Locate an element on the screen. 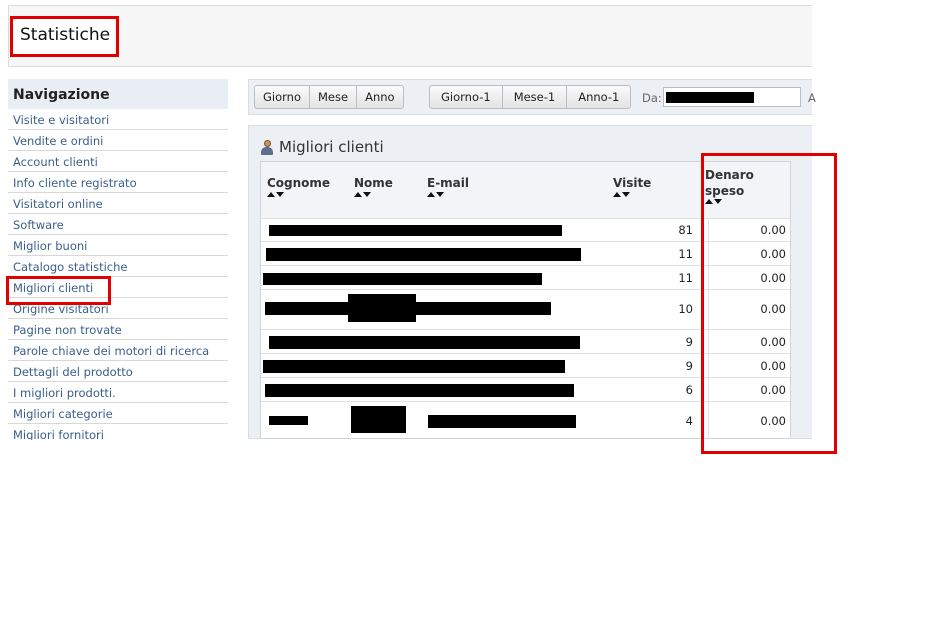 The image size is (945, 617). sidebar-item-migliori-clienti: Migliori clienti is located at coordinates (118, 287).